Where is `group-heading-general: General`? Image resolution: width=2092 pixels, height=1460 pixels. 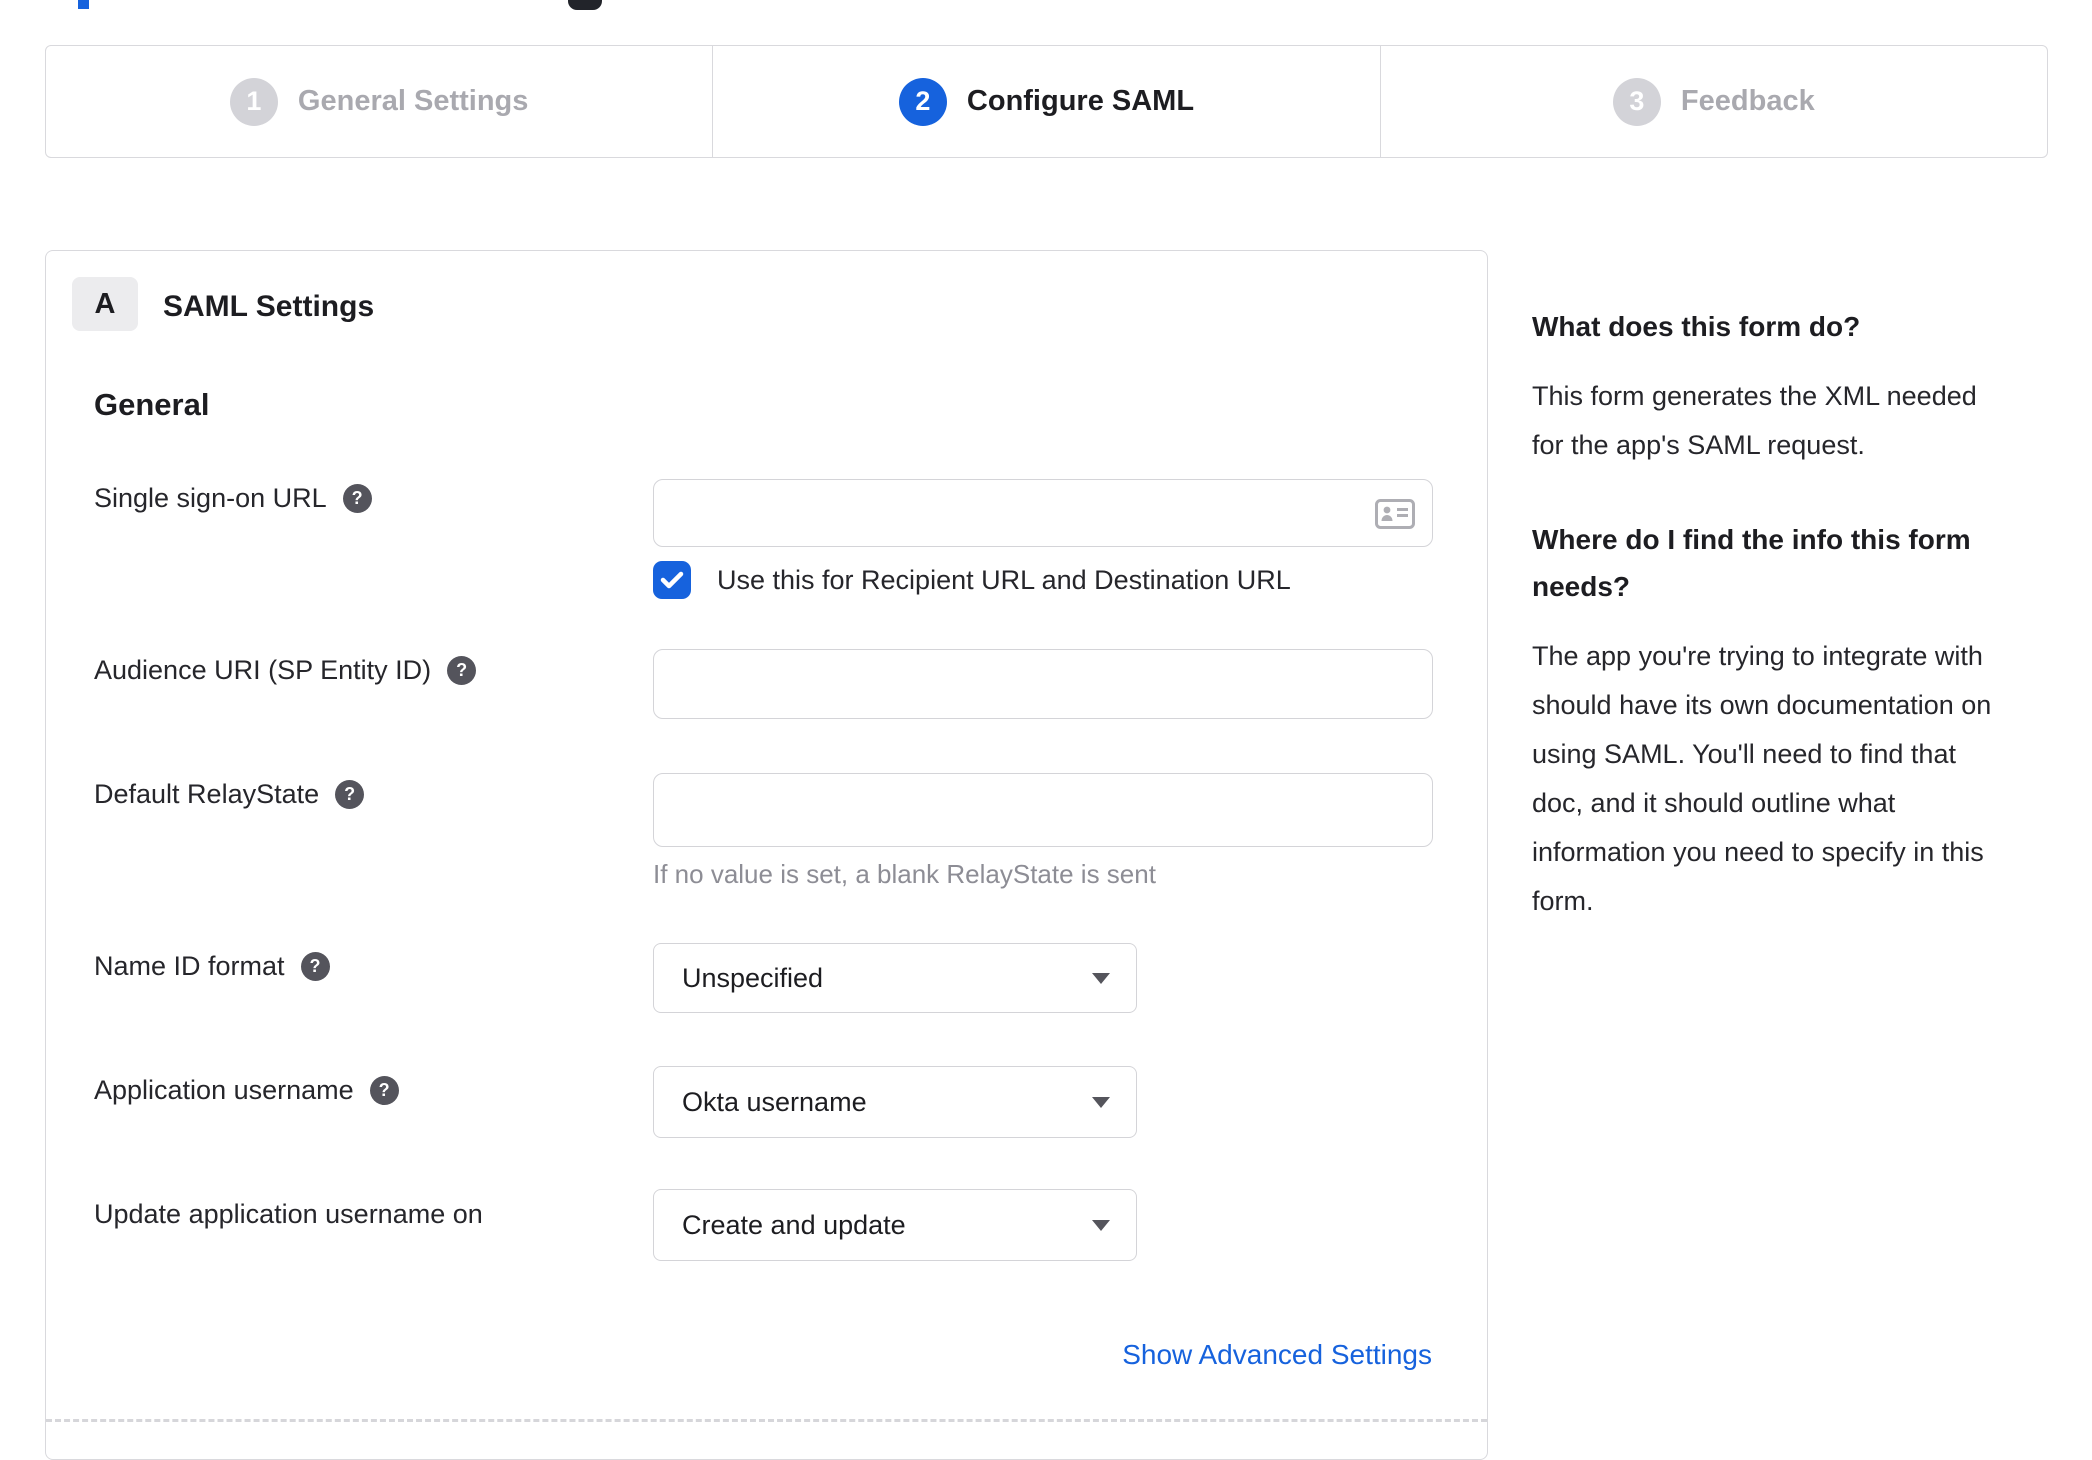 group-heading-general: General is located at coordinates (152, 404).